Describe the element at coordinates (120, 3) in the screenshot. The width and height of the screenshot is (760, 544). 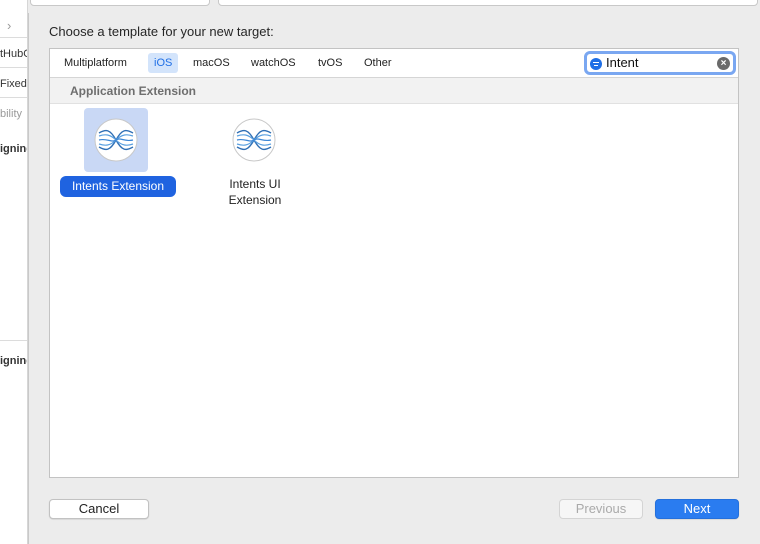
I see `background-toolbar-field` at that location.